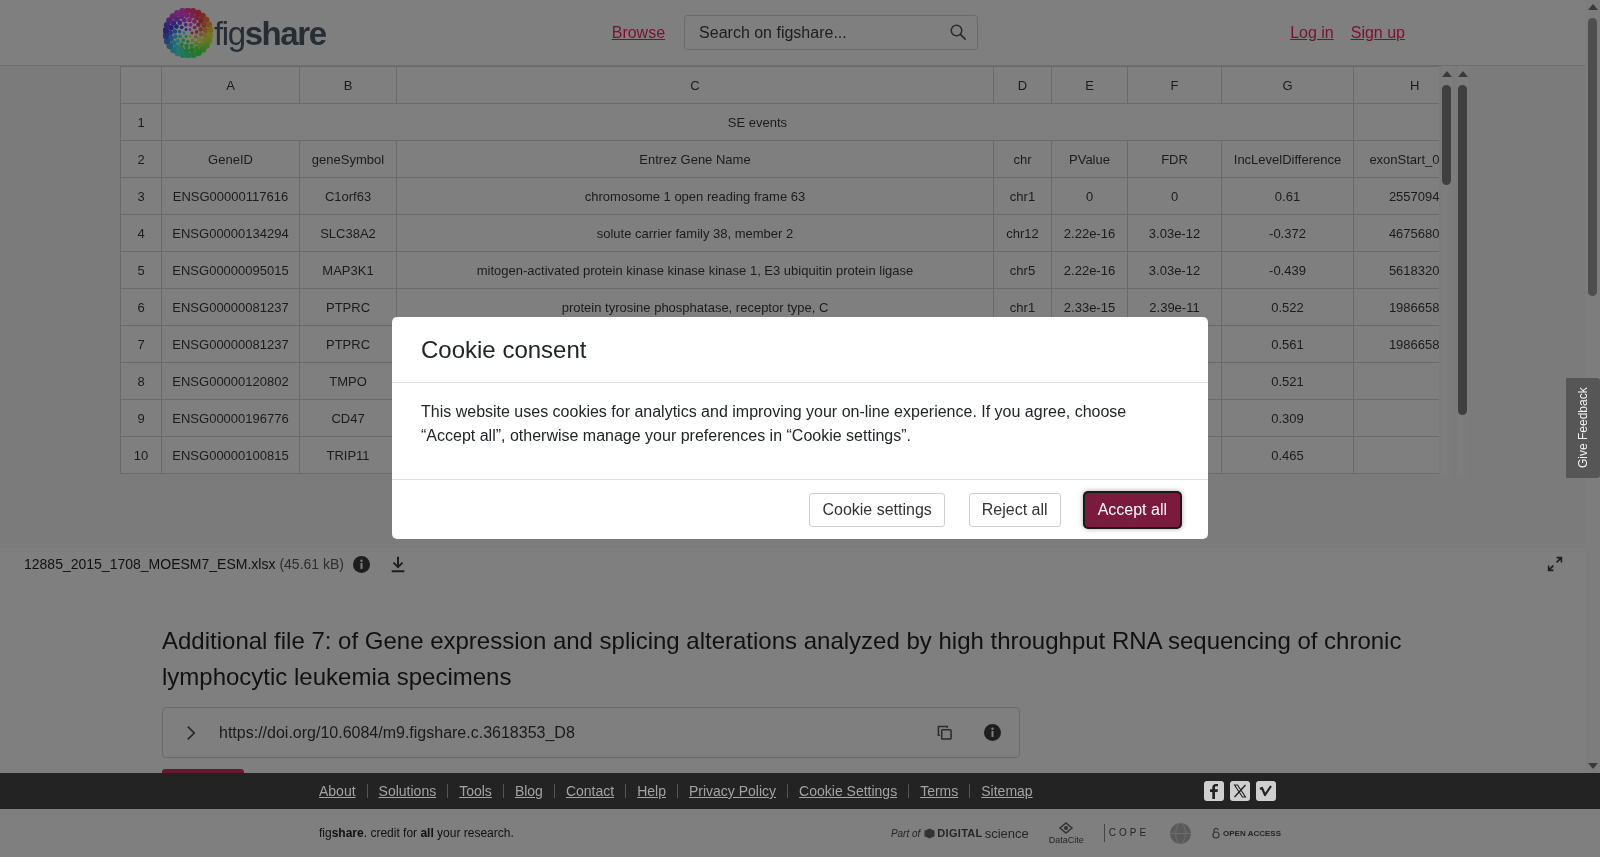 The image size is (1600, 857). I want to click on x-logo-icon, so click(1240, 791).